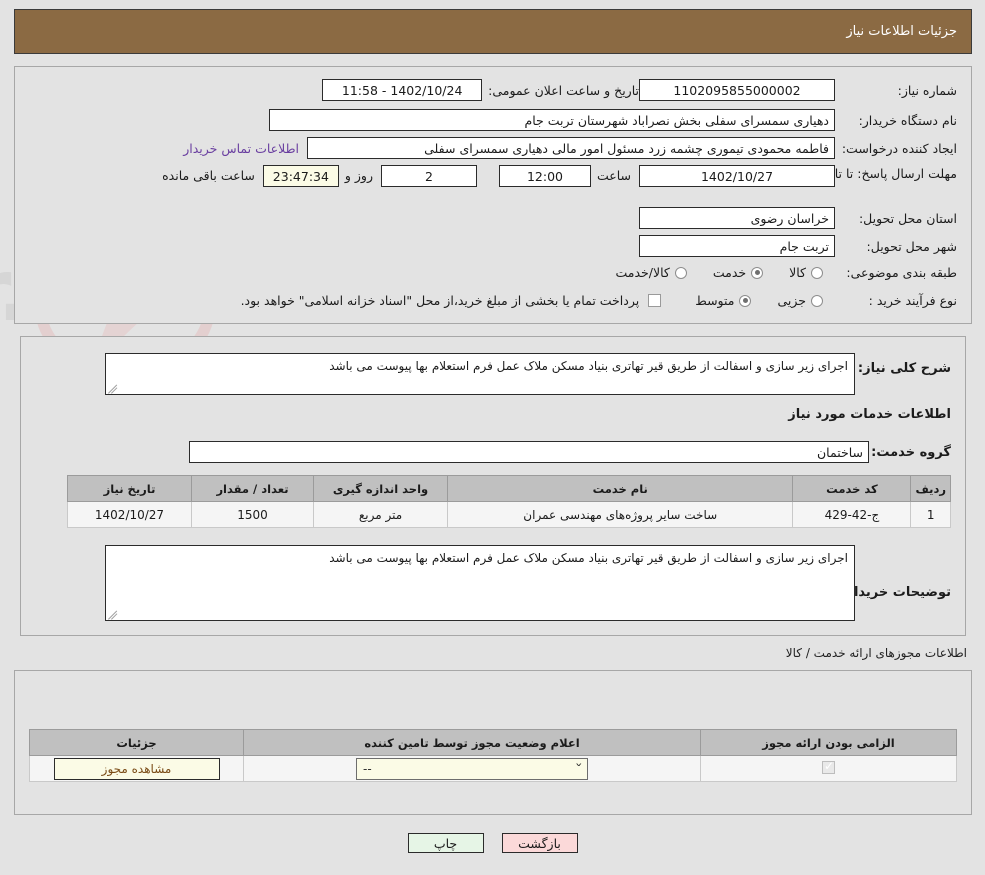 The width and height of the screenshot is (985, 875). What do you see at coordinates (613, 175) in the screenshot?
I see `deadline-time-label: ساعت` at bounding box center [613, 175].